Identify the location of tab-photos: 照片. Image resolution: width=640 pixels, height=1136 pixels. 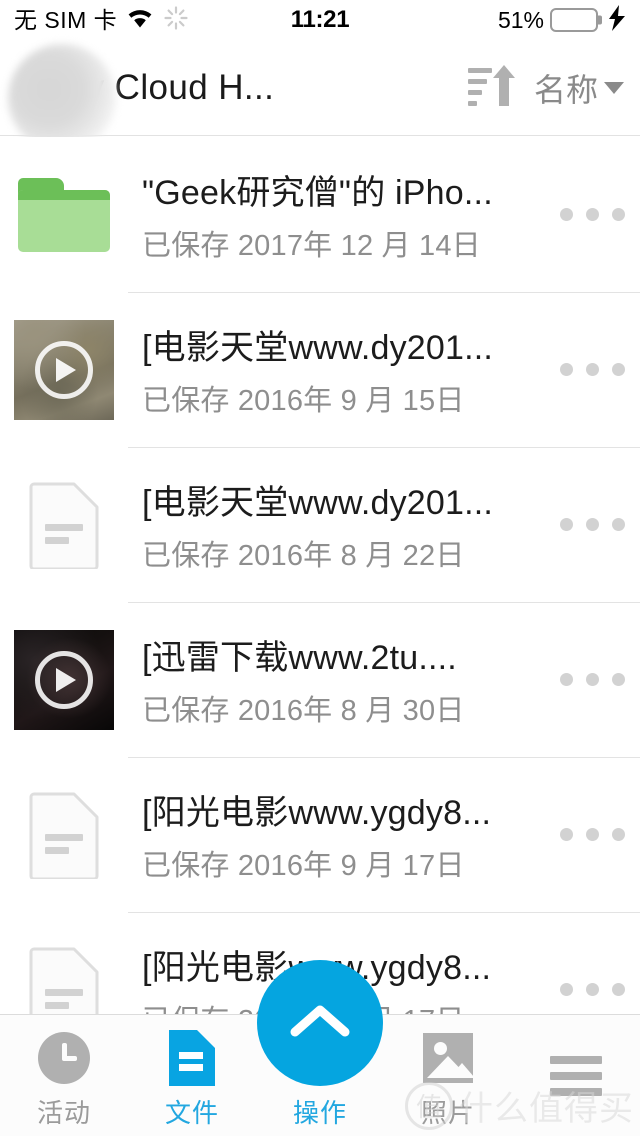
(448, 1075).